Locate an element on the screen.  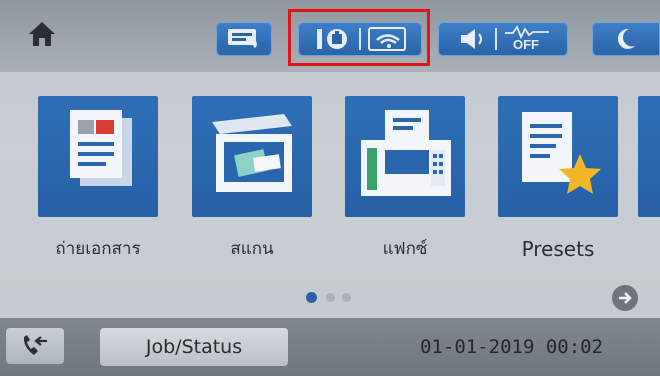
quiet-mode-off-icon: OFF is located at coordinates (527, 39).